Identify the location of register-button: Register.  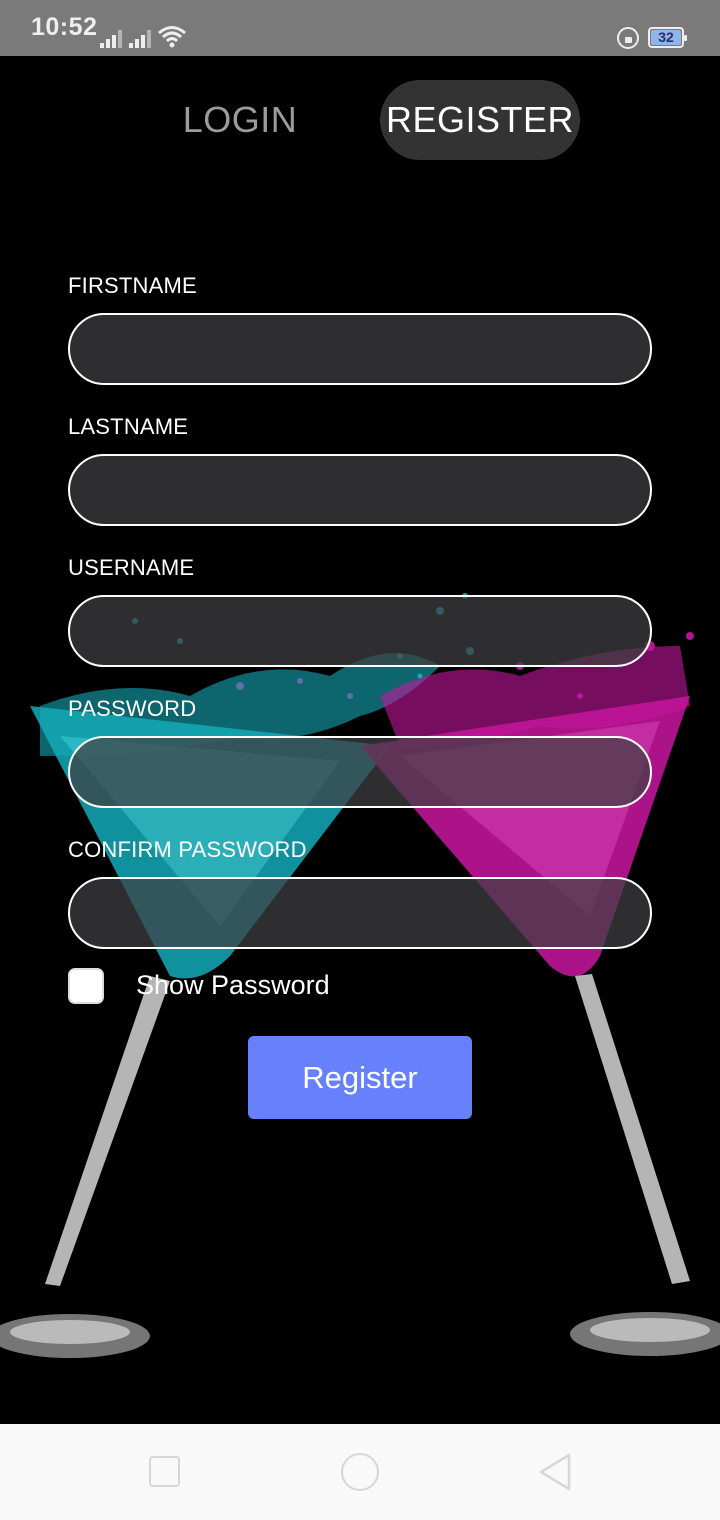
(360, 1077).